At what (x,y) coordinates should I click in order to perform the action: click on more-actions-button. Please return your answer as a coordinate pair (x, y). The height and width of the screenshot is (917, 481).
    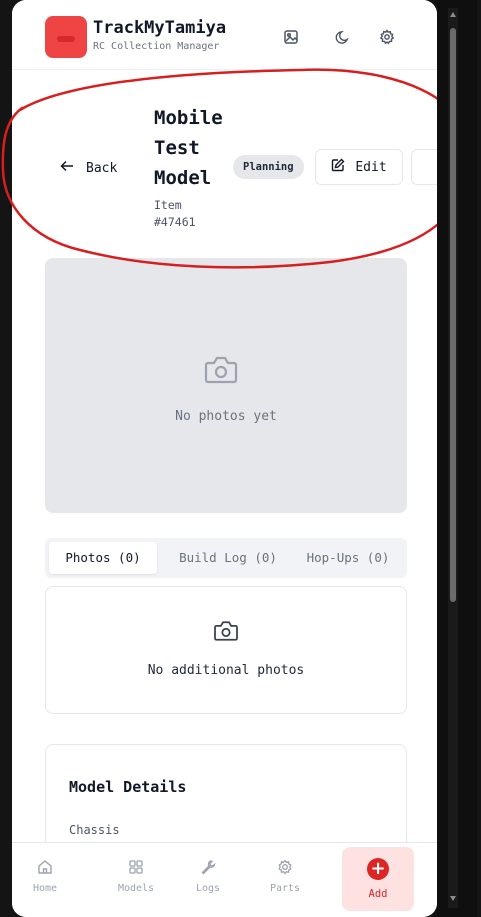
    Looking at the image, I should click on (424, 167).